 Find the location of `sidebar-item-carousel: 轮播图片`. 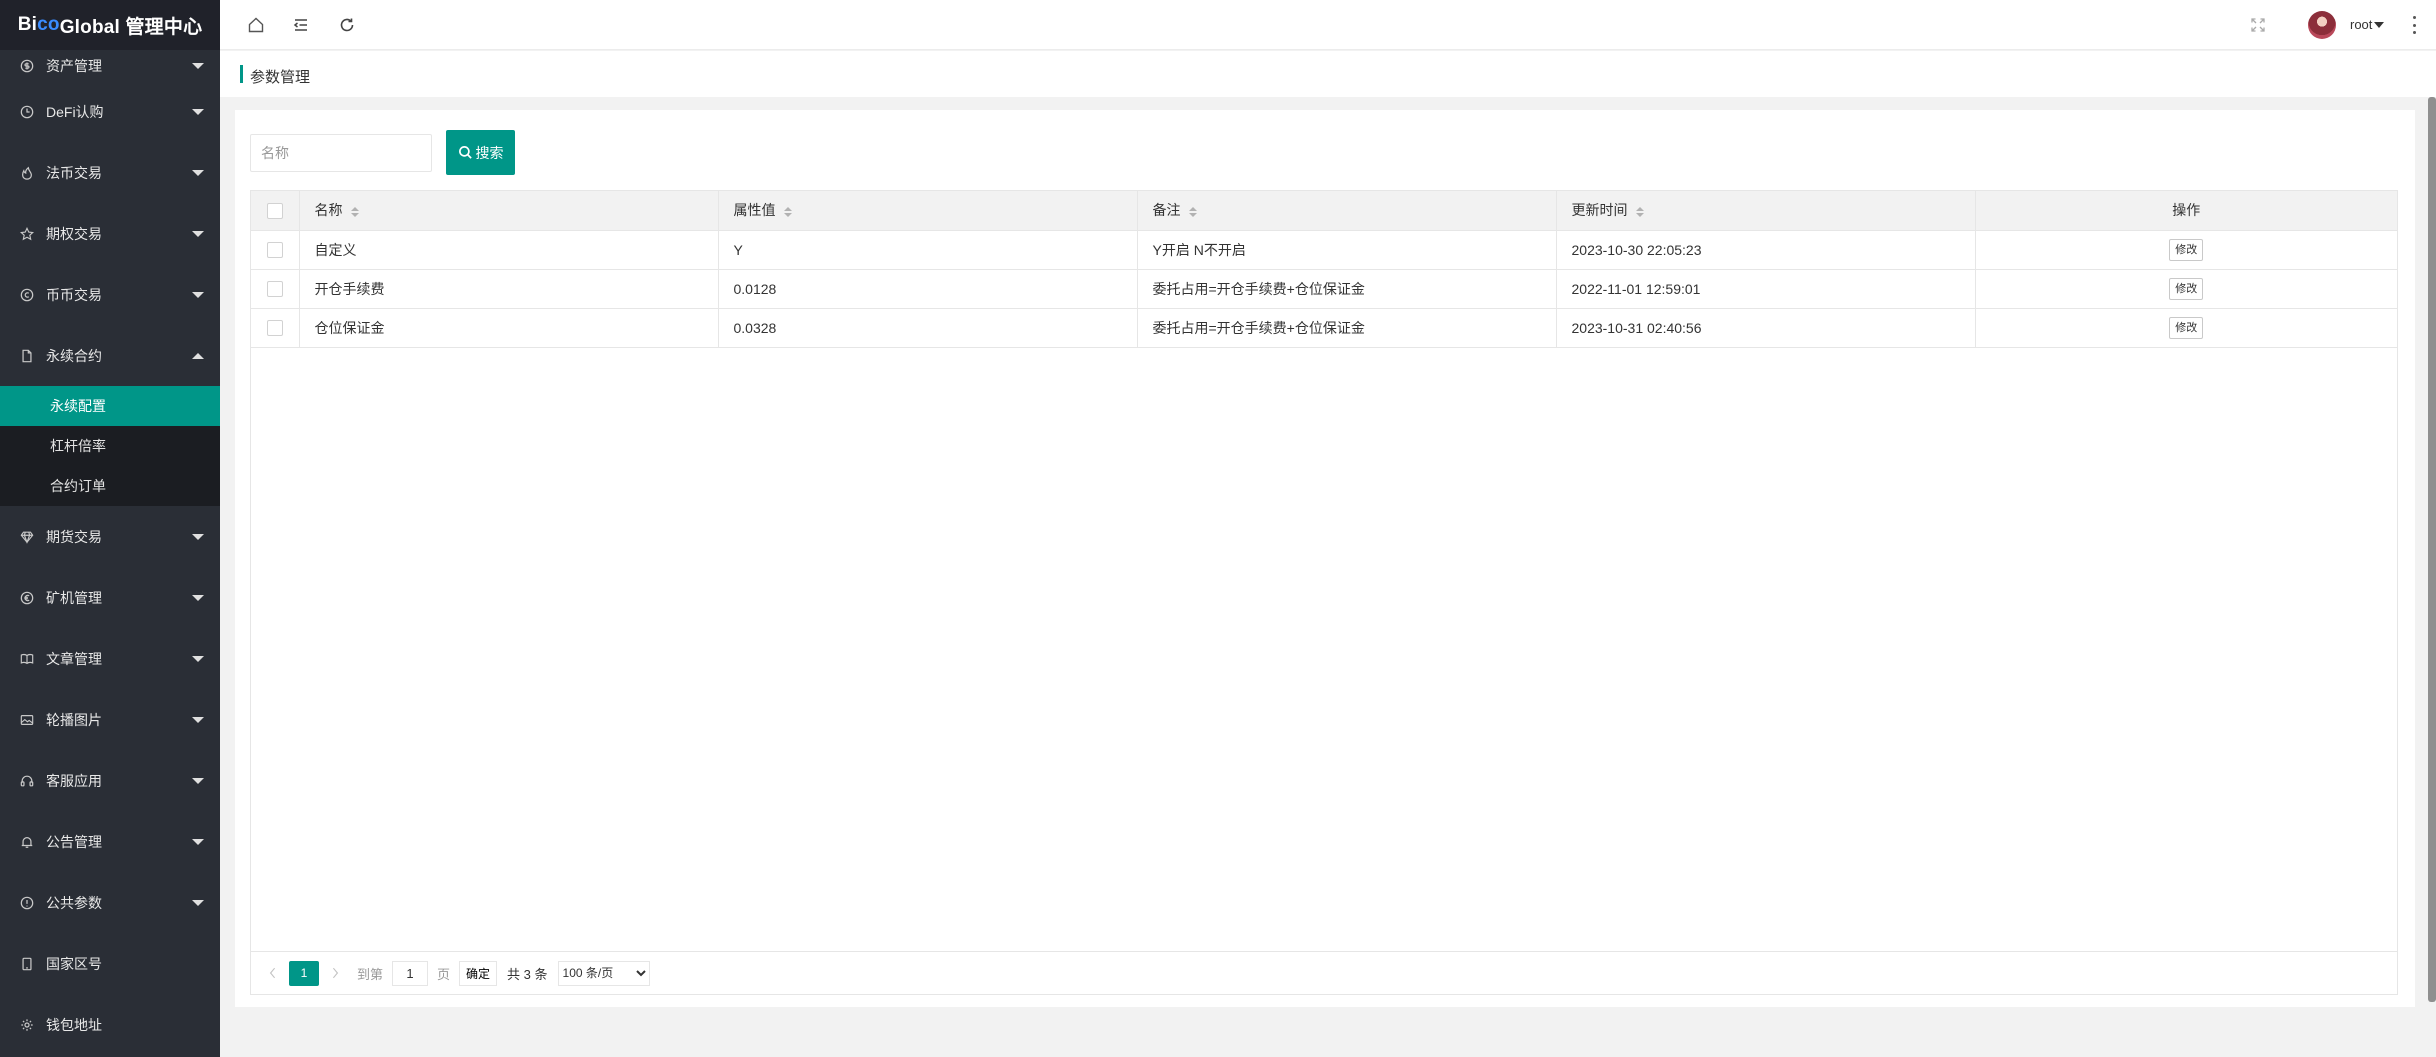

sidebar-item-carousel: 轮播图片 is located at coordinates (110, 719).